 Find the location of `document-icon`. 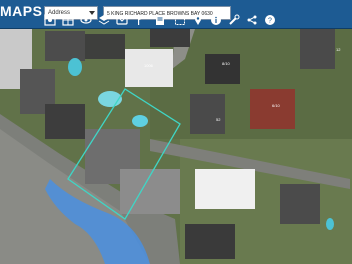

document-icon is located at coordinates (160, 20).